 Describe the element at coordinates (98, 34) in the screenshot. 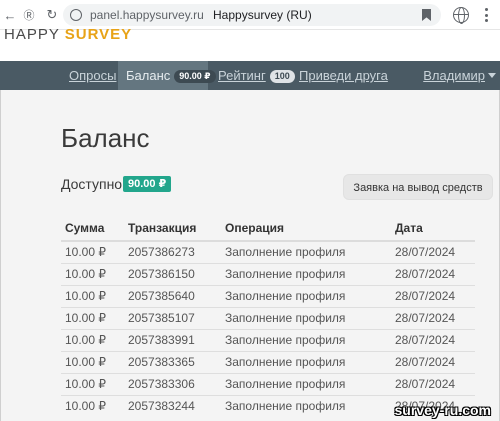

I see `logo-text-survey: SURVEY` at that location.